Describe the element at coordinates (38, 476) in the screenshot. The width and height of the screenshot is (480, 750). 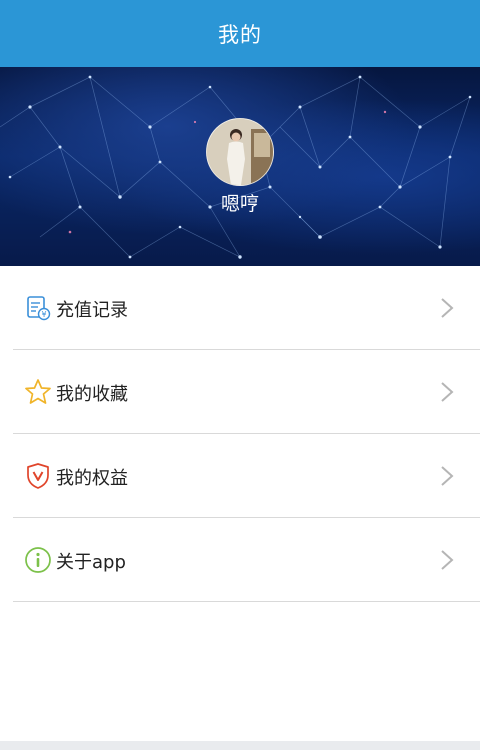
I see `shield-v-icon` at that location.